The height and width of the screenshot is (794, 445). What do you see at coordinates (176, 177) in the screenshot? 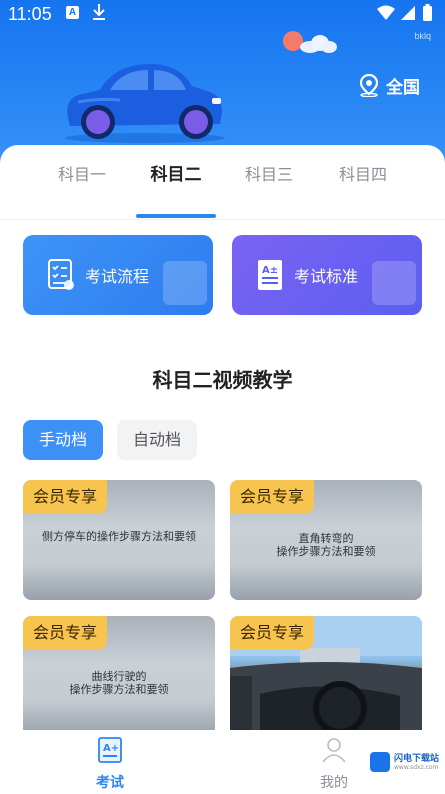
I see `tab-subject-2: 科目二` at bounding box center [176, 177].